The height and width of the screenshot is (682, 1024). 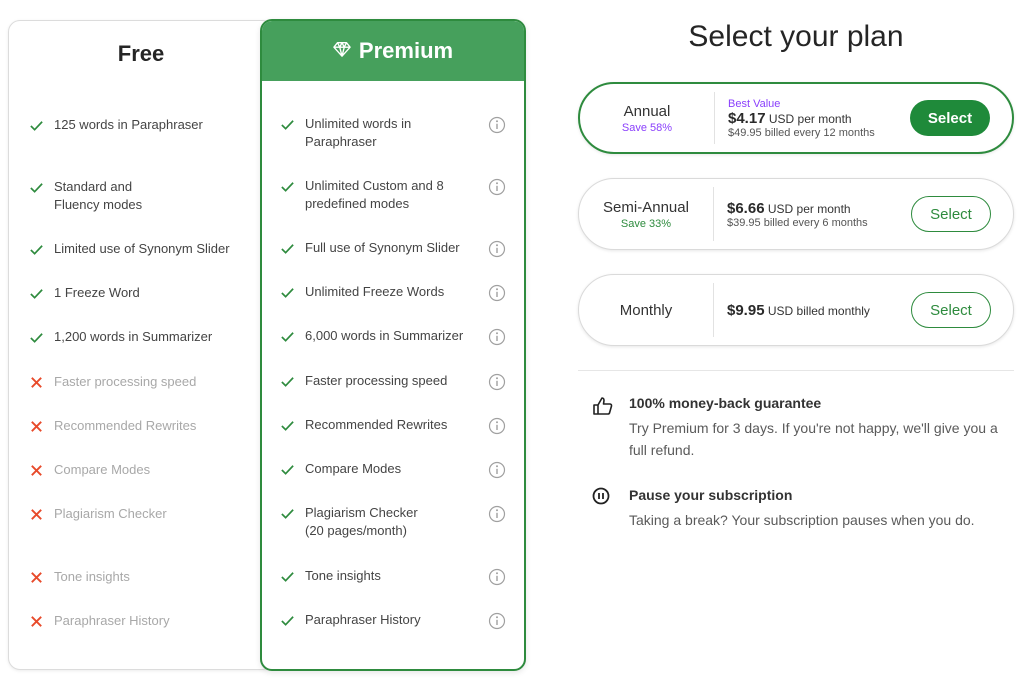 I want to click on premium-feature: Full use of Synonym Slider, so click(x=393, y=248).